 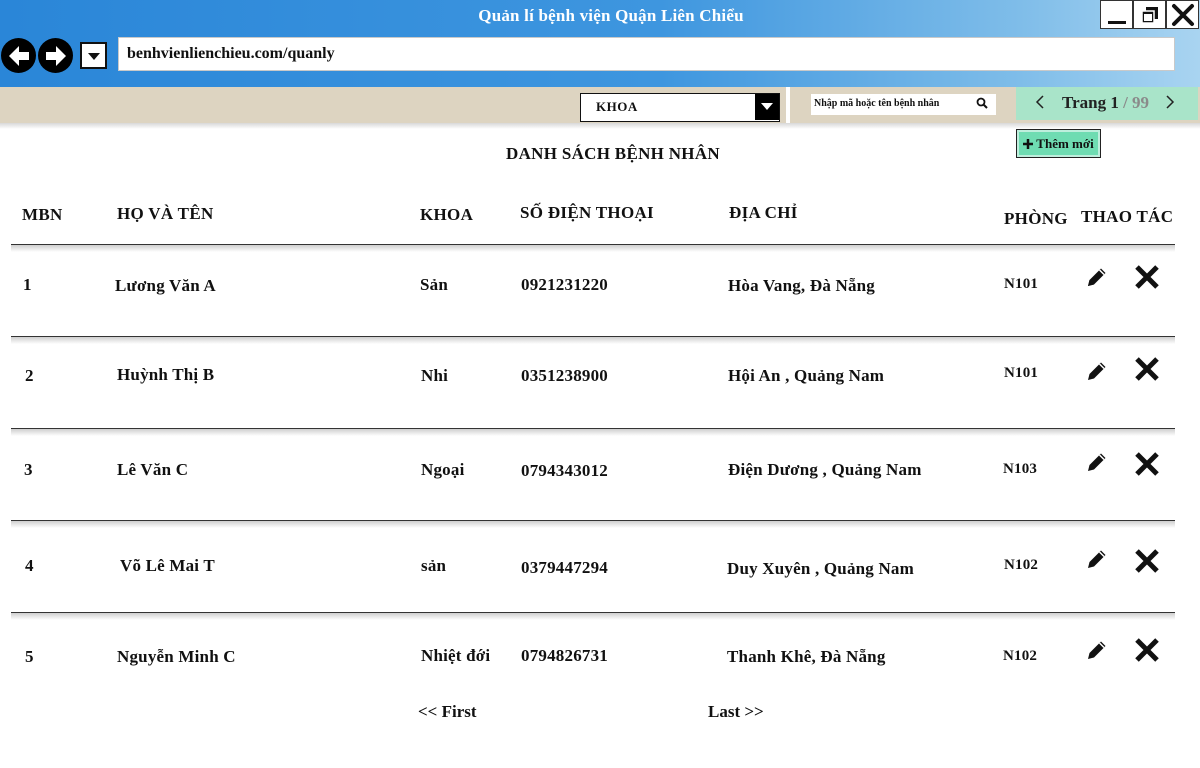 I want to click on patient-id: 3, so click(x=28, y=469).